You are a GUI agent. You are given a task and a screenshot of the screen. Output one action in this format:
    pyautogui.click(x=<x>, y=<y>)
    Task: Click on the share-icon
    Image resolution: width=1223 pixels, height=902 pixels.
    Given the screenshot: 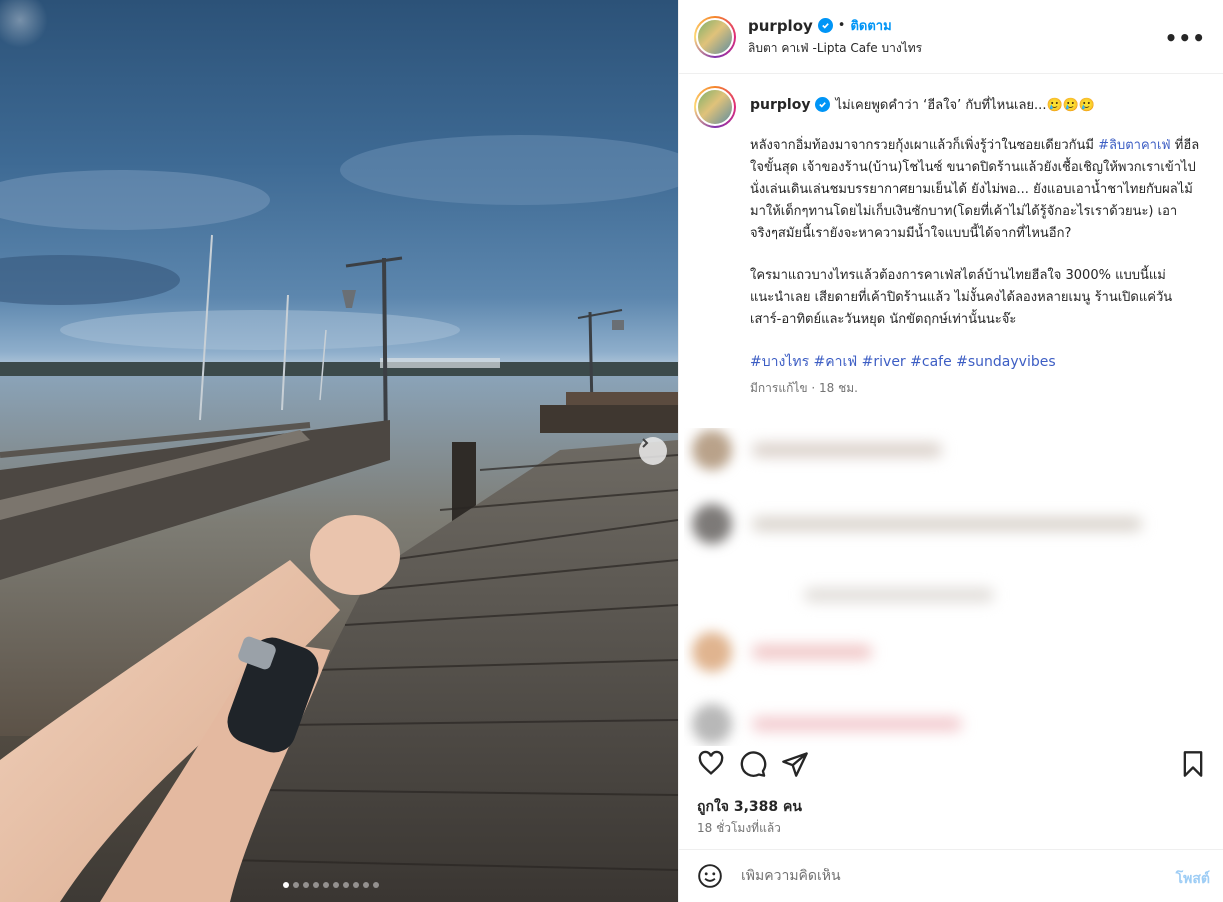 What is the action you would take?
    pyautogui.click(x=795, y=764)
    